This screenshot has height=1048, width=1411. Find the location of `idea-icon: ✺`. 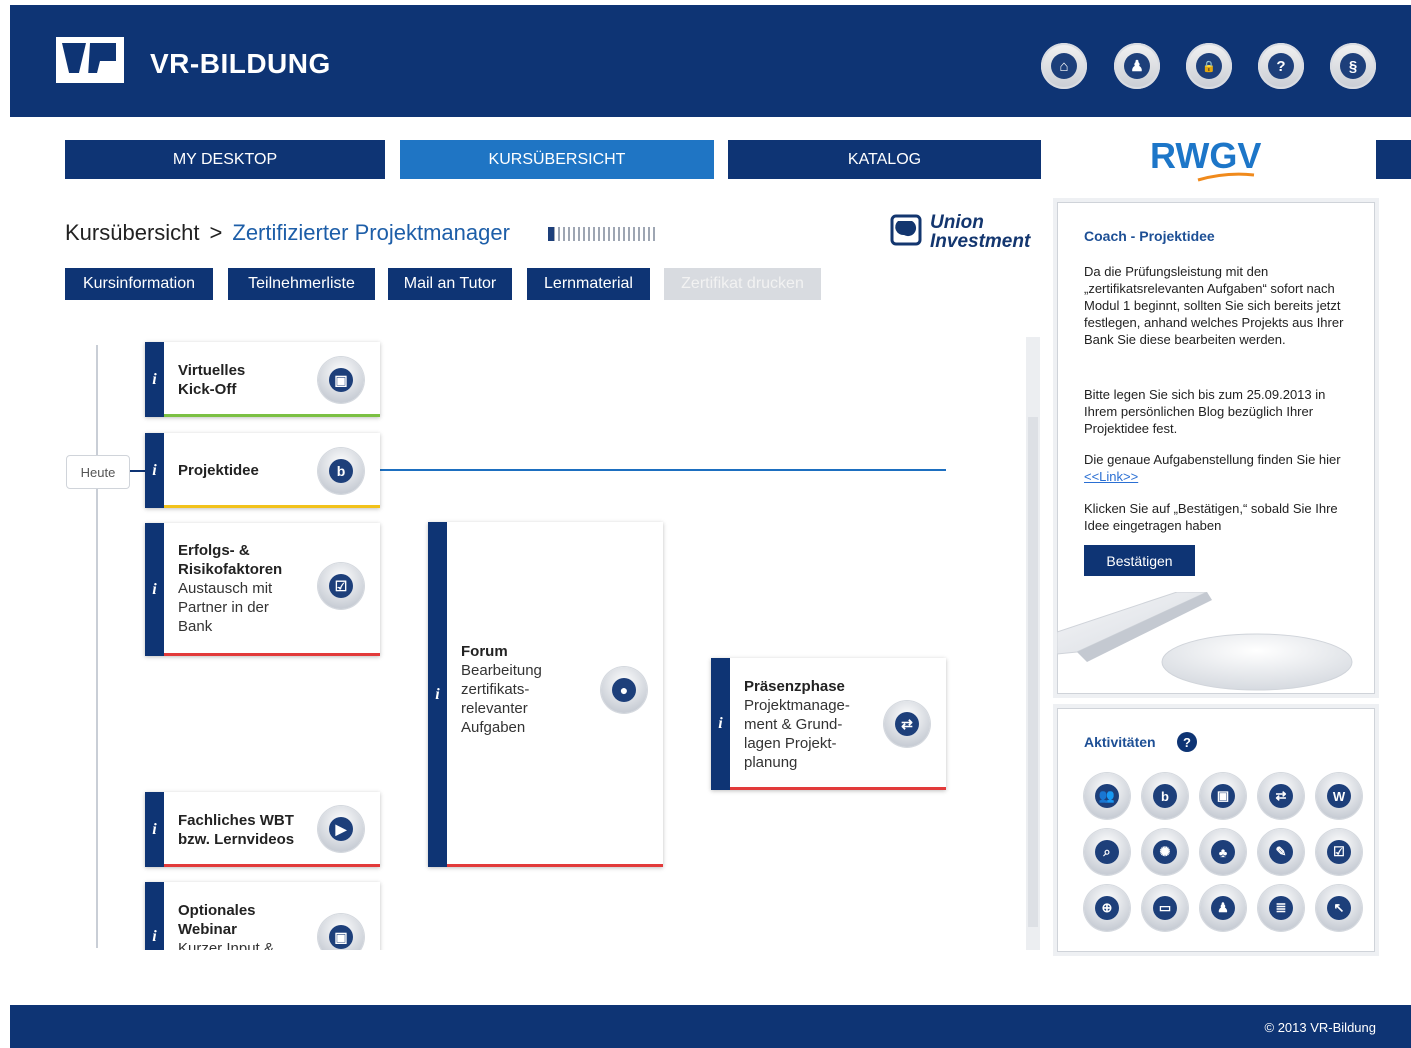

idea-icon: ✺ is located at coordinates (1165, 852).